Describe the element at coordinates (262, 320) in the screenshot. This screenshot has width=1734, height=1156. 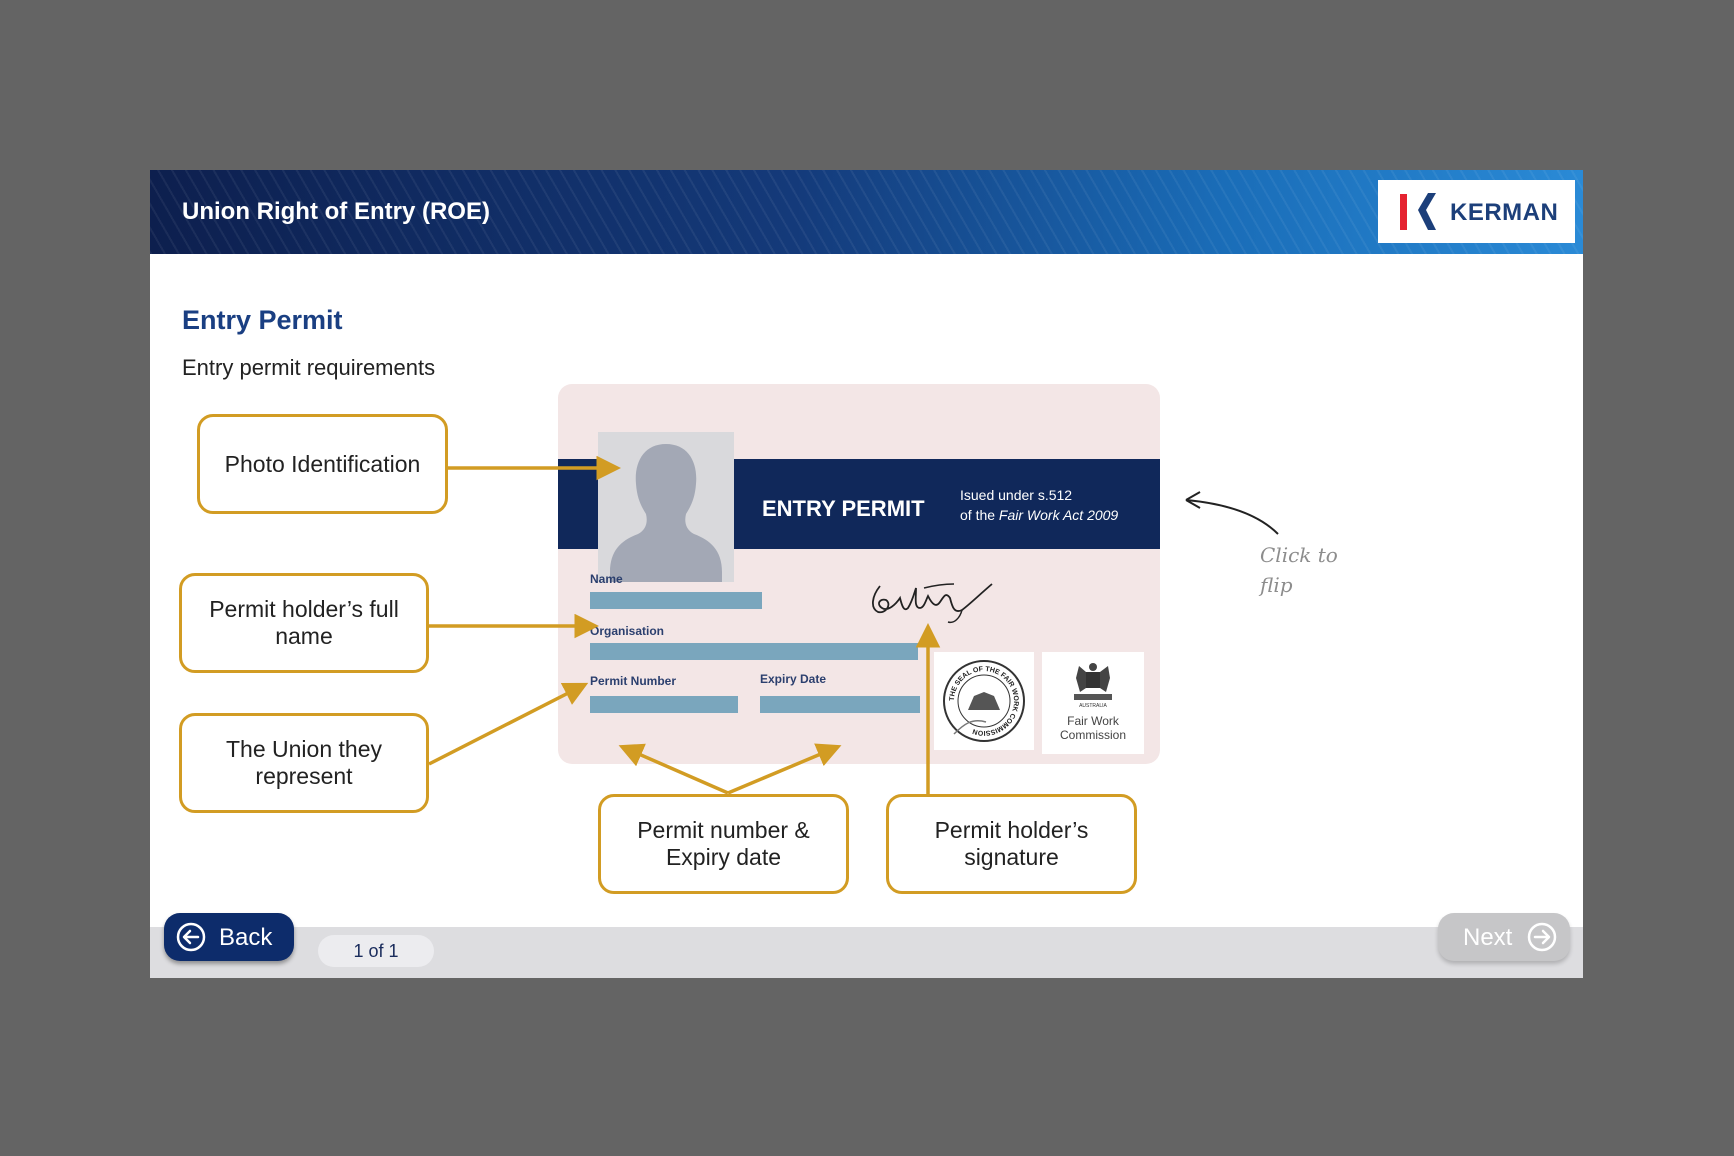
I see `page-title: Entry Permit` at that location.